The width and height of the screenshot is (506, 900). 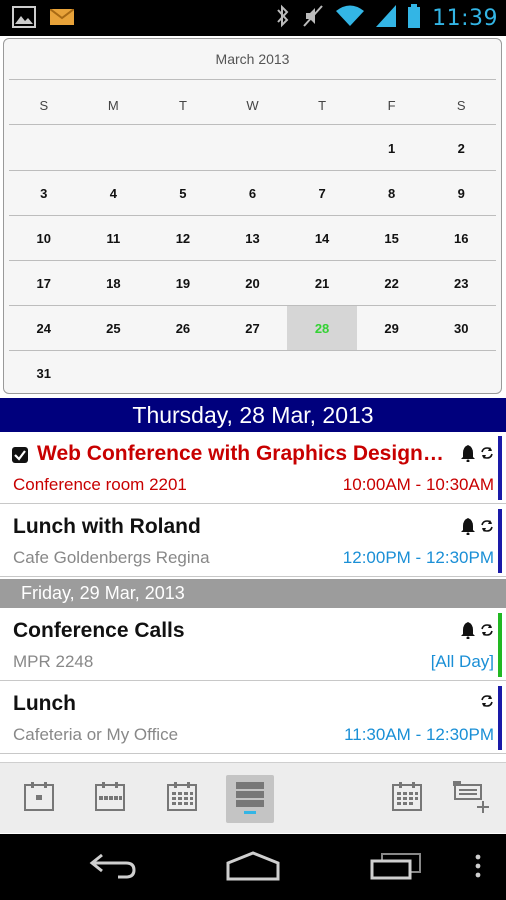 I want to click on calendar-day: 3, so click(x=44, y=193).